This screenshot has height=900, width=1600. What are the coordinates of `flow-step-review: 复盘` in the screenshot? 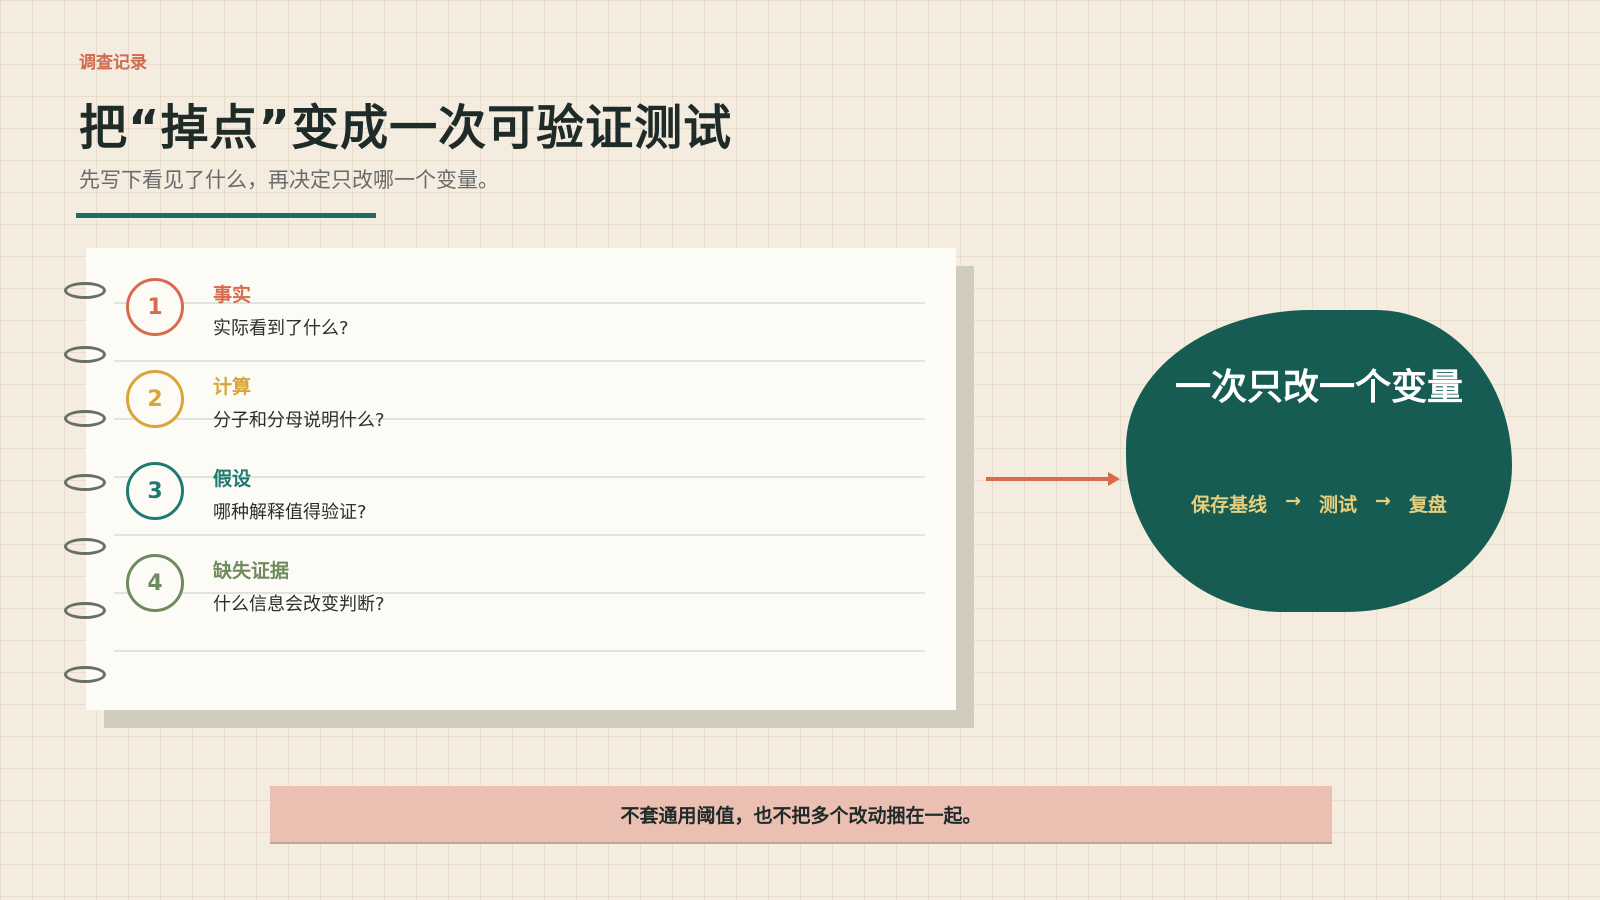 It's located at (1427, 505).